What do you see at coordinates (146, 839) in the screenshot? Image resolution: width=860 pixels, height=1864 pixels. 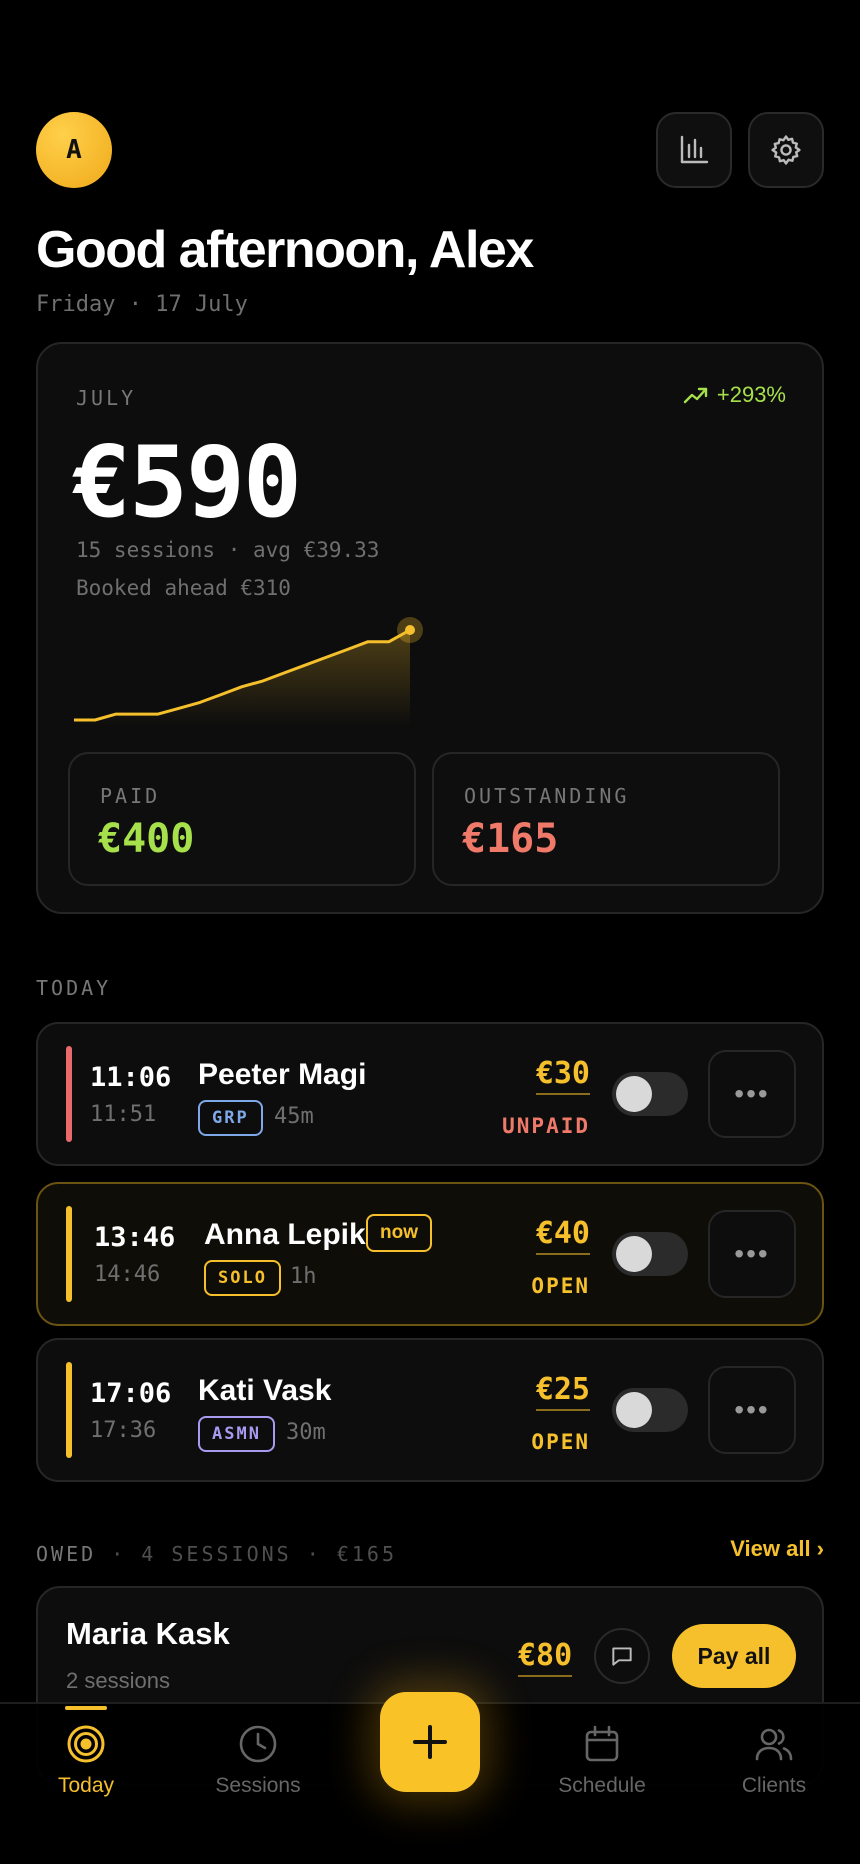 I see `paid-value: €400` at bounding box center [146, 839].